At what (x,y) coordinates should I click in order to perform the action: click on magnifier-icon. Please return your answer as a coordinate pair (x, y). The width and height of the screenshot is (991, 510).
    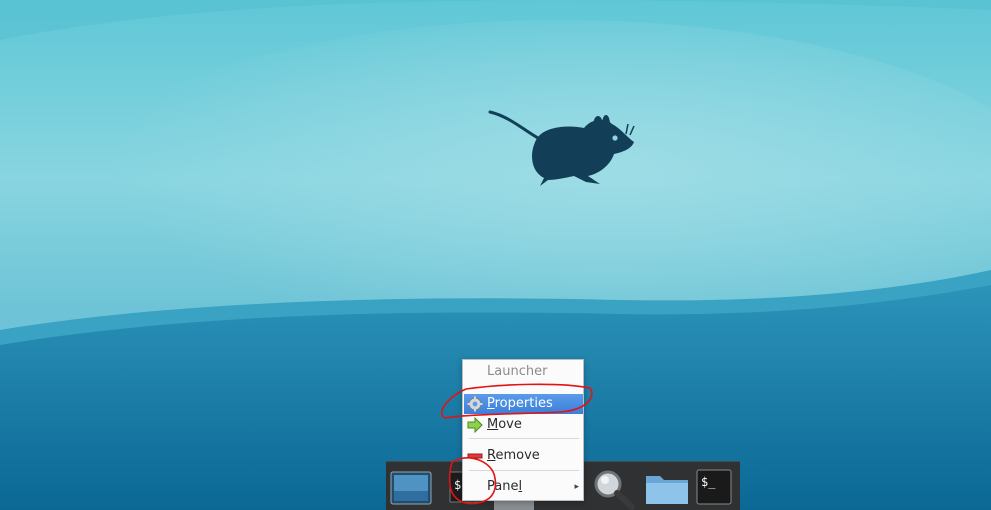
    Looking at the image, I should click on (614, 490).